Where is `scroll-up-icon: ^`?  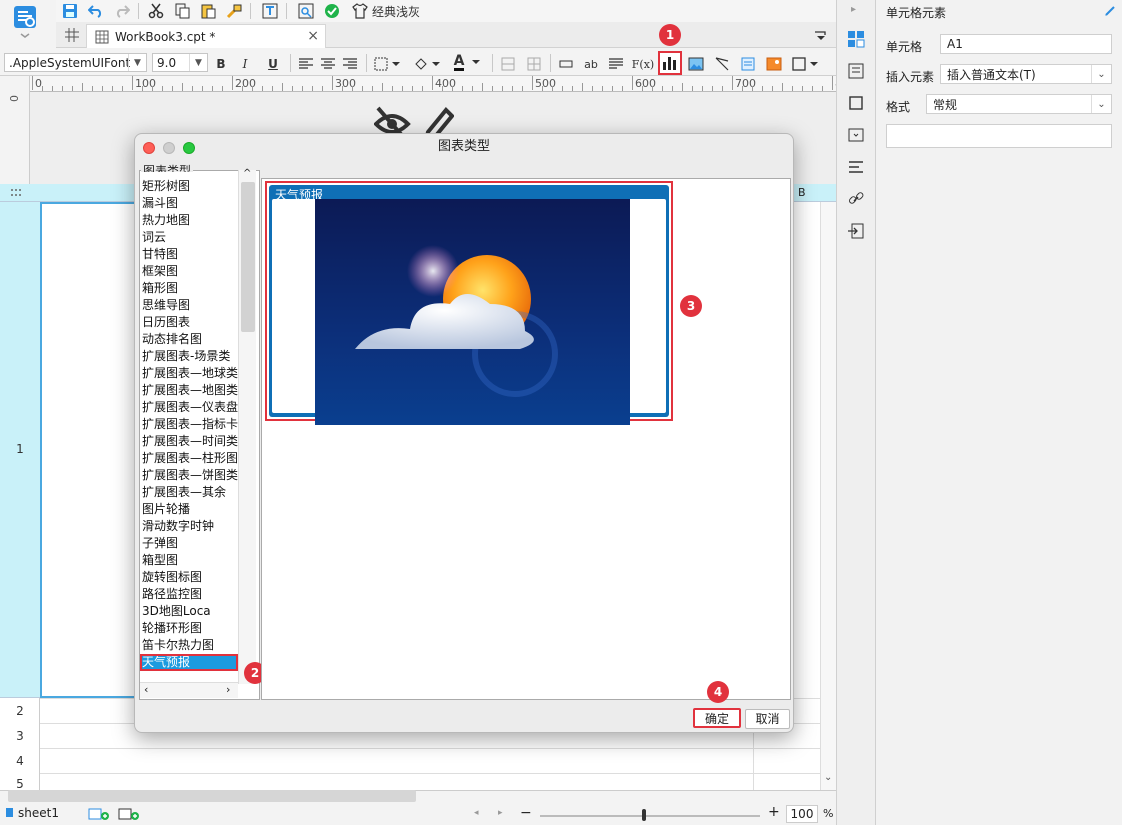 scroll-up-icon: ^ is located at coordinates (247, 173).